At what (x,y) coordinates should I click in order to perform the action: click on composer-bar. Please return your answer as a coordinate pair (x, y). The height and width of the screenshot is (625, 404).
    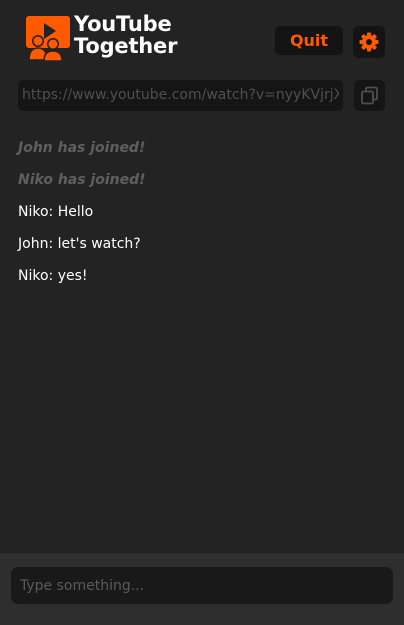
    Looking at the image, I should click on (202, 589).